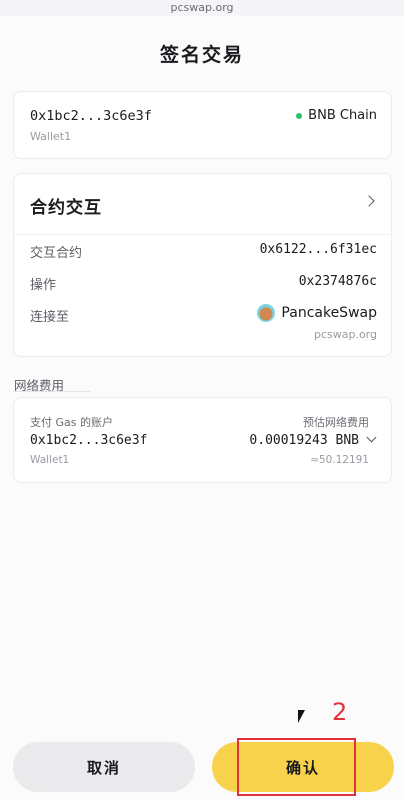  I want to click on contract-address-value: 0x6122...6f31ec, so click(318, 249).